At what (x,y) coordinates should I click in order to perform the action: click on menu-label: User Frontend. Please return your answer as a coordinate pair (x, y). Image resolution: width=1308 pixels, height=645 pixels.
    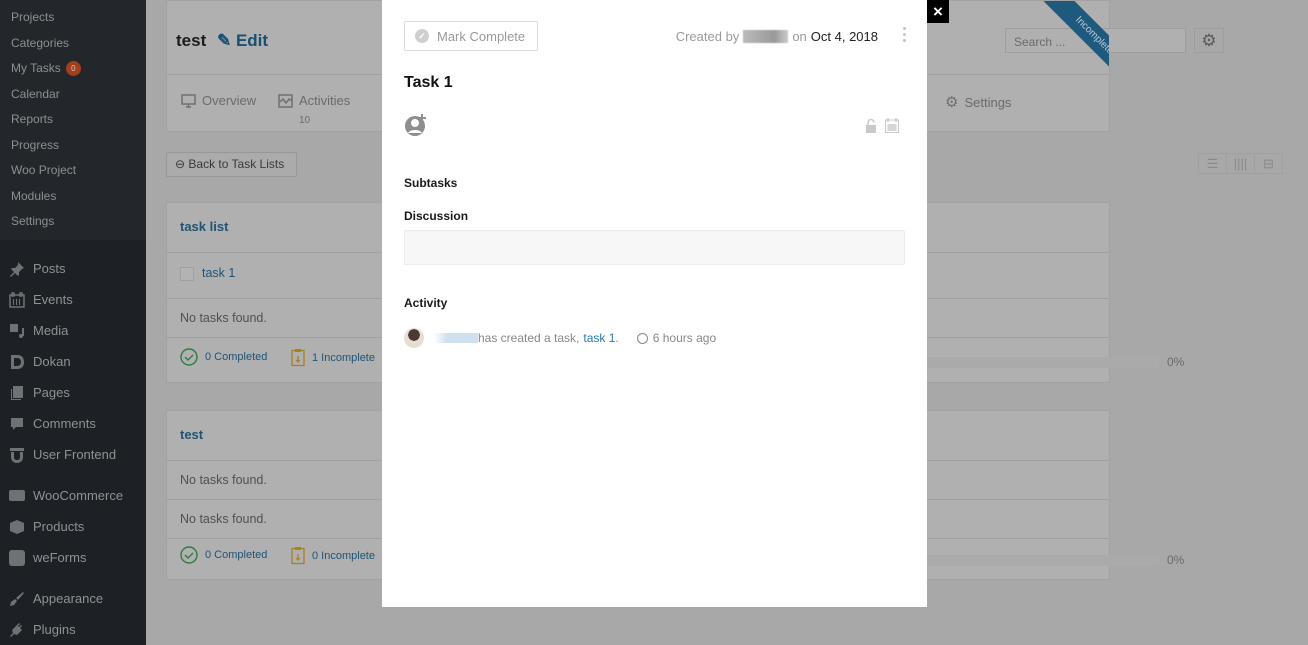
    Looking at the image, I should click on (75, 454).